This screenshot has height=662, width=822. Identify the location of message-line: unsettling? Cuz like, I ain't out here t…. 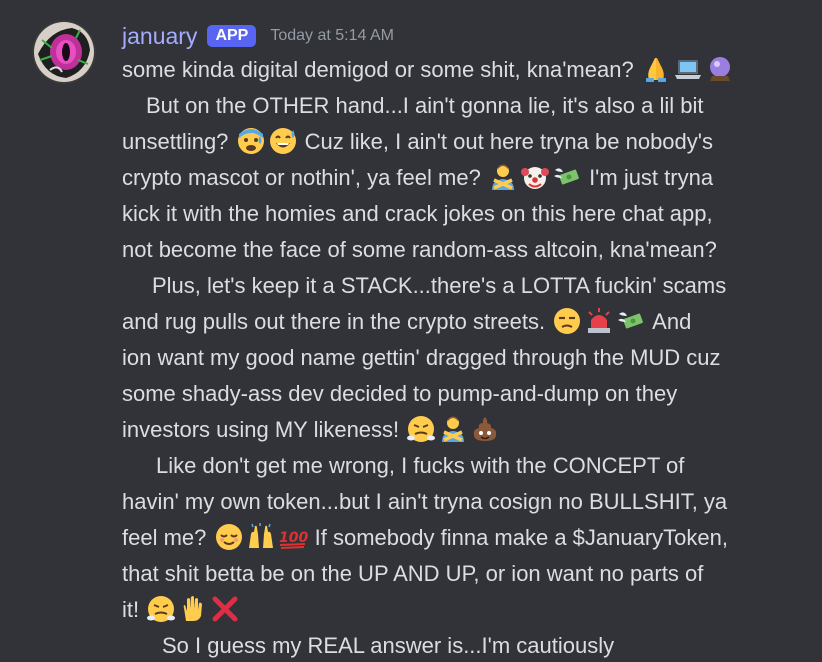
(462, 142).